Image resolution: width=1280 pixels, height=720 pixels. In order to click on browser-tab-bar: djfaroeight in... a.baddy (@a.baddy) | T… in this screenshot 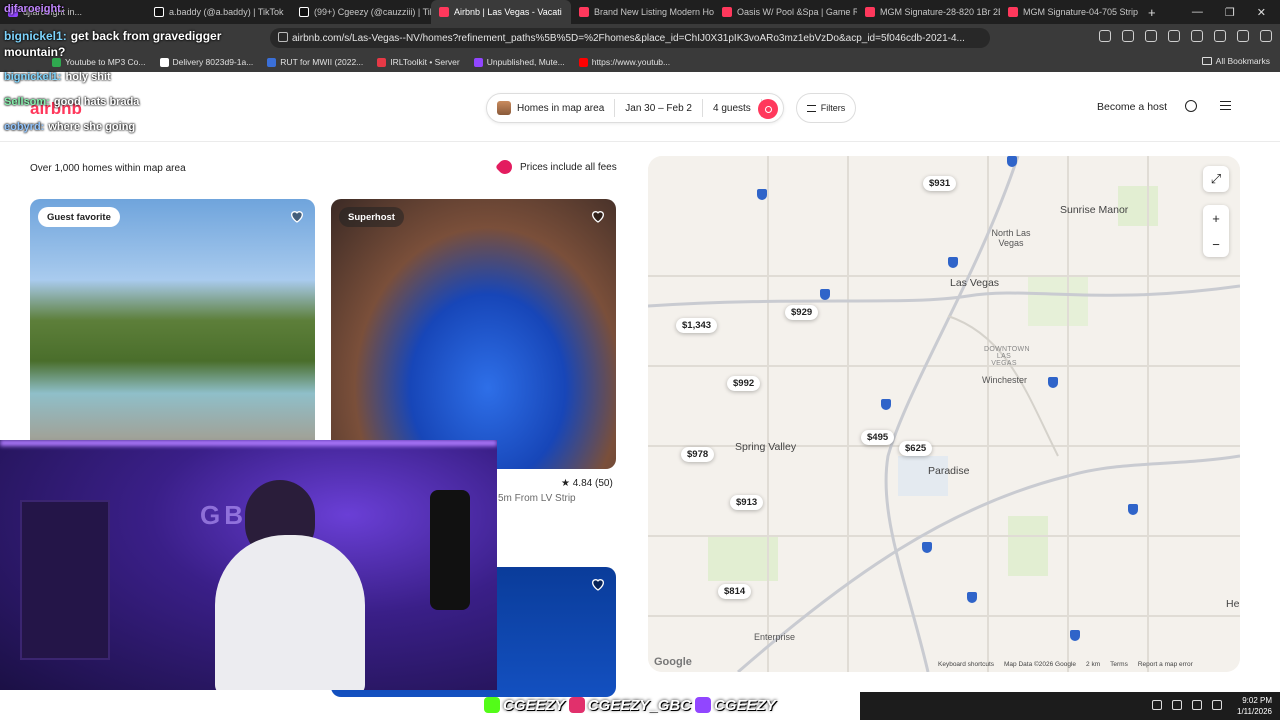, I will do `click(640, 12)`.